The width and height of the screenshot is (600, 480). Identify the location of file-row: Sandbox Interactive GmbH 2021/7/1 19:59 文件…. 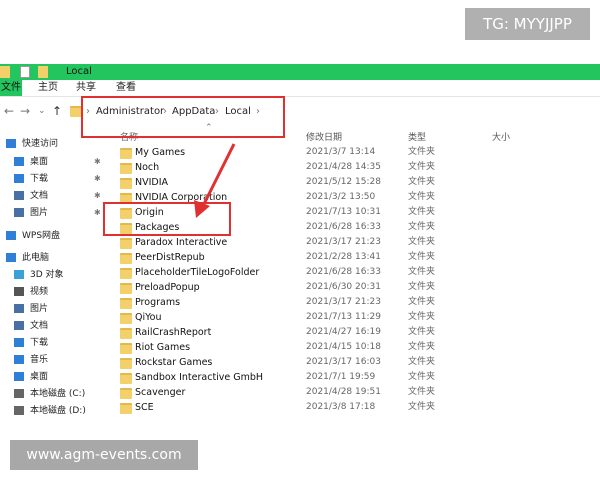
(308, 377).